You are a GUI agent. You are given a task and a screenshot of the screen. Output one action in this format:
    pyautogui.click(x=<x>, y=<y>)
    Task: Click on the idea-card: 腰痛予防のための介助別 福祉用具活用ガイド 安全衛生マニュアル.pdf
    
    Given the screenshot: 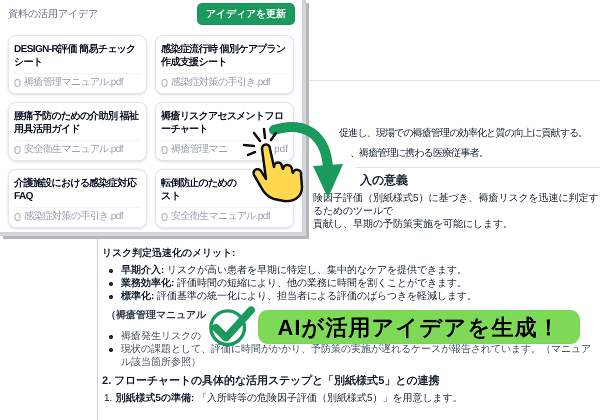 What is the action you would take?
    pyautogui.click(x=77, y=131)
    